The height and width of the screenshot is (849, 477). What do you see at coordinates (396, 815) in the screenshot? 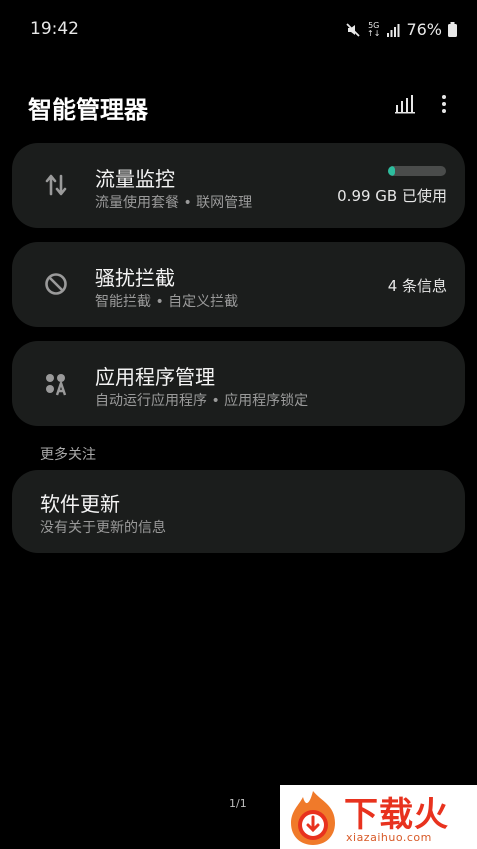
I see `watermark-name: 下载火` at bounding box center [396, 815].